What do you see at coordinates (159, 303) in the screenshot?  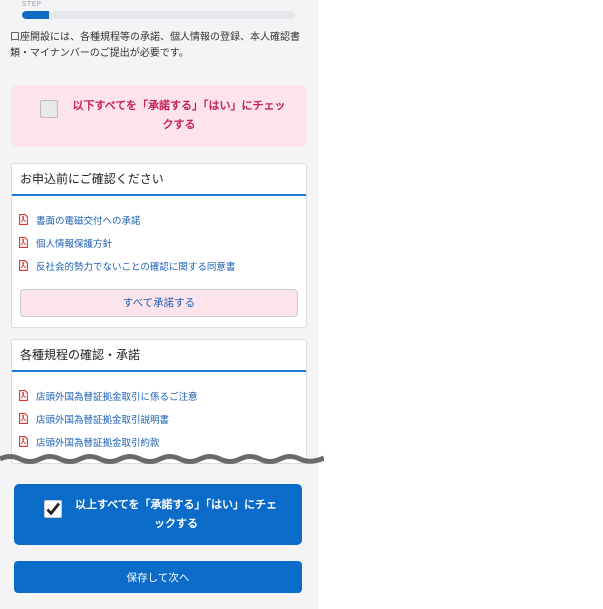 I see `approve-all-button: すべて承諾する` at bounding box center [159, 303].